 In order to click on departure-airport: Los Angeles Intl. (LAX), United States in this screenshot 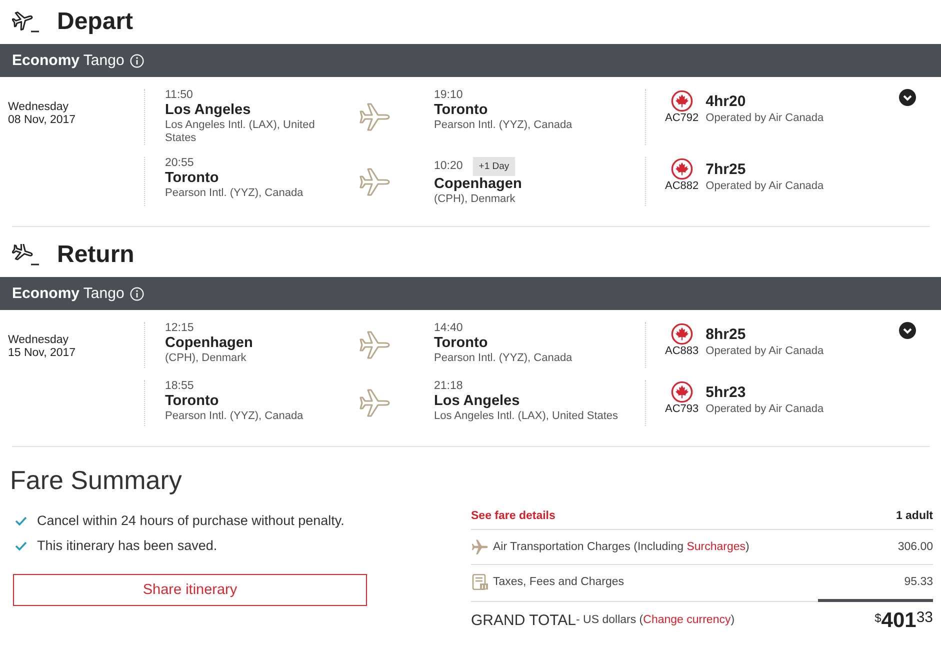, I will do `click(240, 132)`.